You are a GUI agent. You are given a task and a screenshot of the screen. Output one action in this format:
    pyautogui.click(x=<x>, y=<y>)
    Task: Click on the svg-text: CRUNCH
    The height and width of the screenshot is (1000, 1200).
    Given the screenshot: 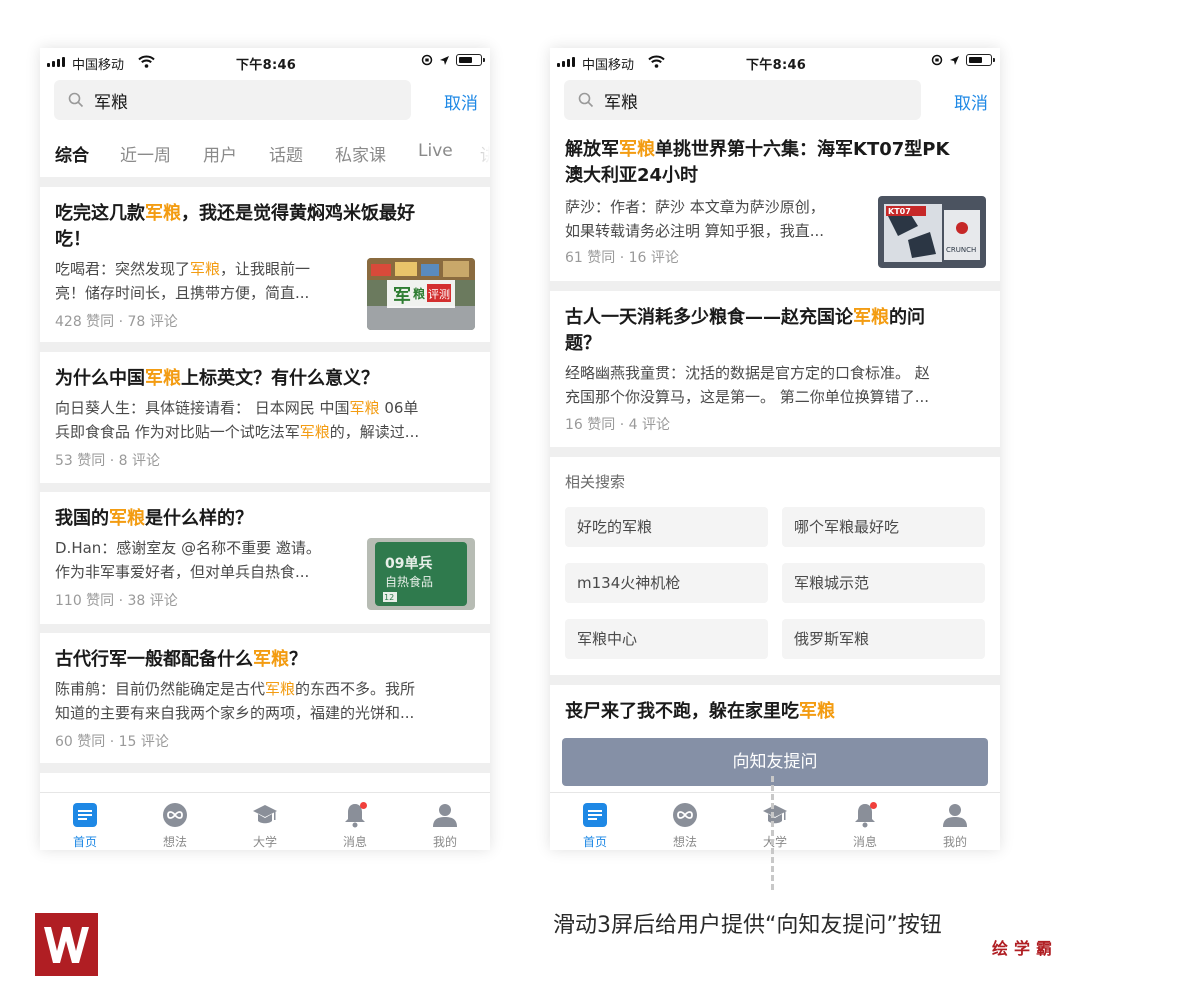 What is the action you would take?
    pyautogui.click(x=961, y=250)
    